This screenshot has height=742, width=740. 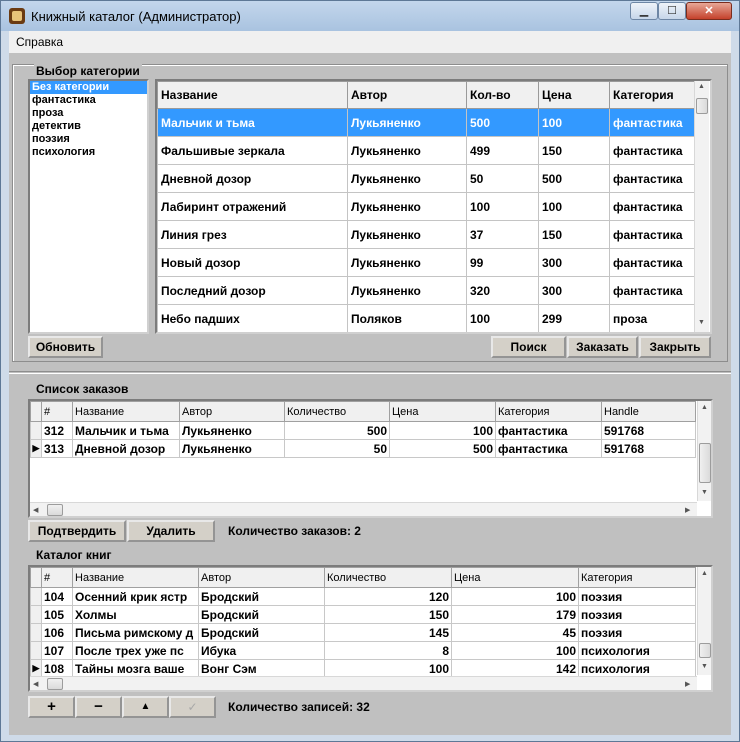 What do you see at coordinates (171, 531) in the screenshot?
I see `delete-button: Удалить` at bounding box center [171, 531].